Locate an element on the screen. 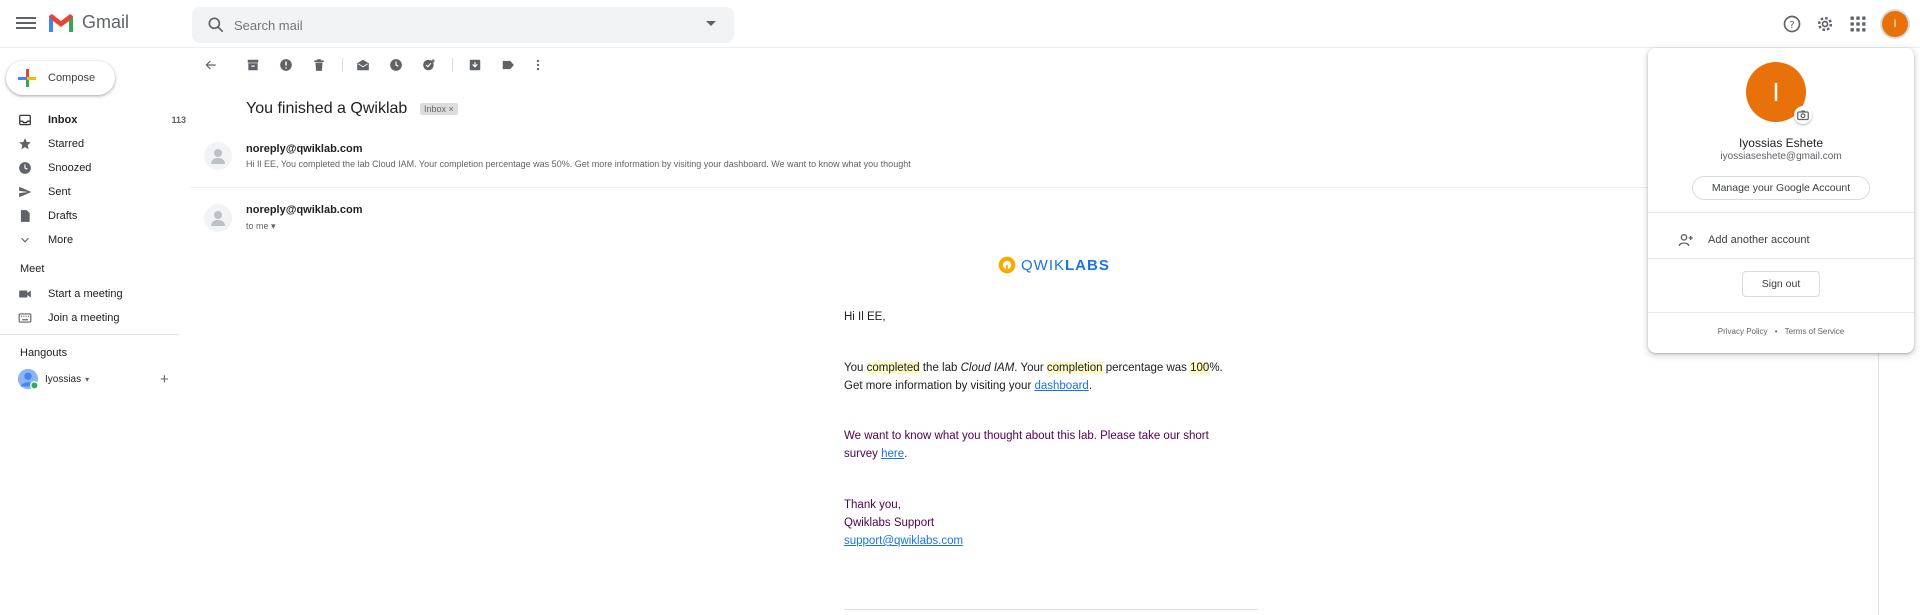  change-photo-camera-icon is located at coordinates (1803, 115).